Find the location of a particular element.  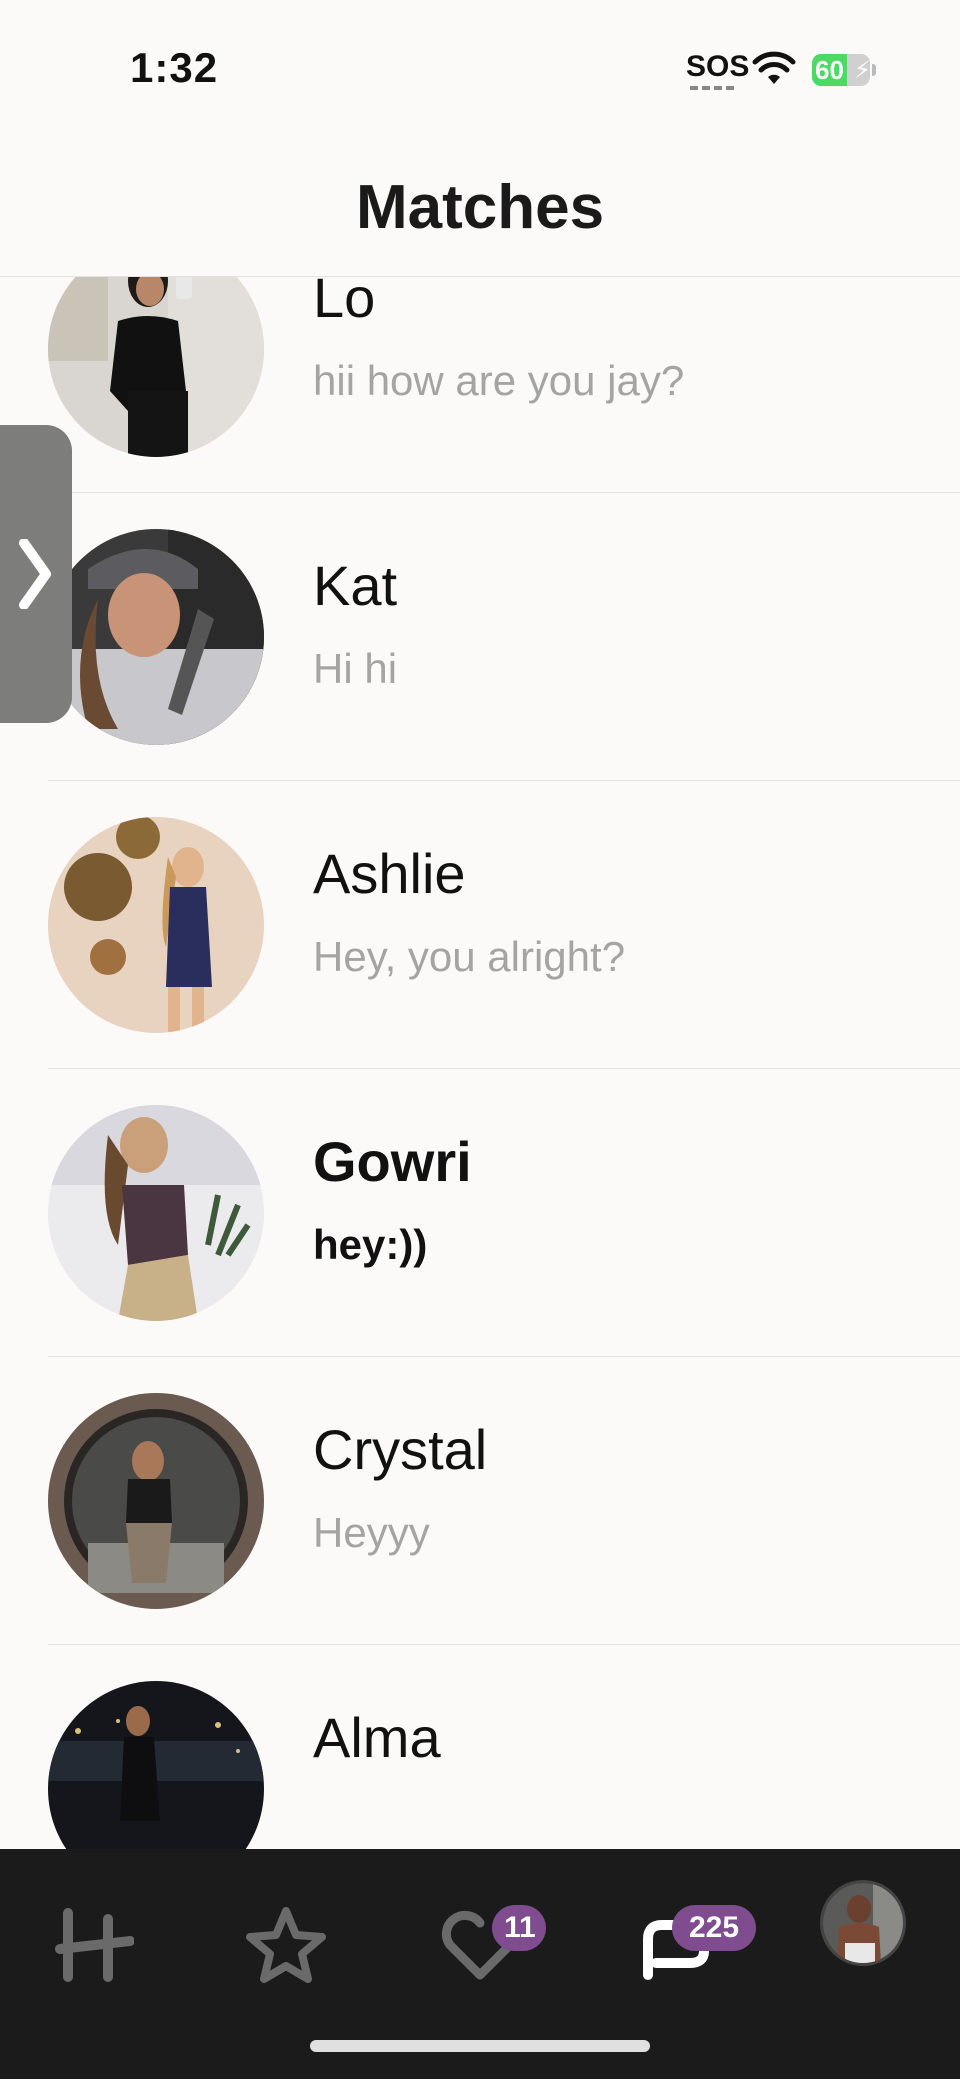

likes-badge: 11 is located at coordinates (519, 1928).